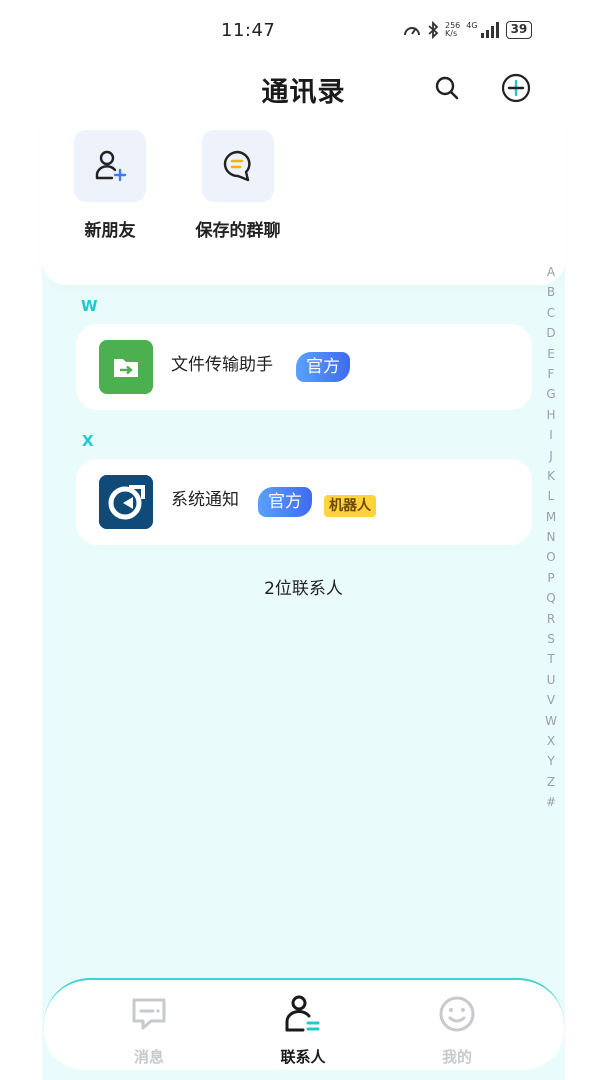 The image size is (607, 1080). Describe the element at coordinates (302, 1013) in the screenshot. I see `contacts-icon` at that location.